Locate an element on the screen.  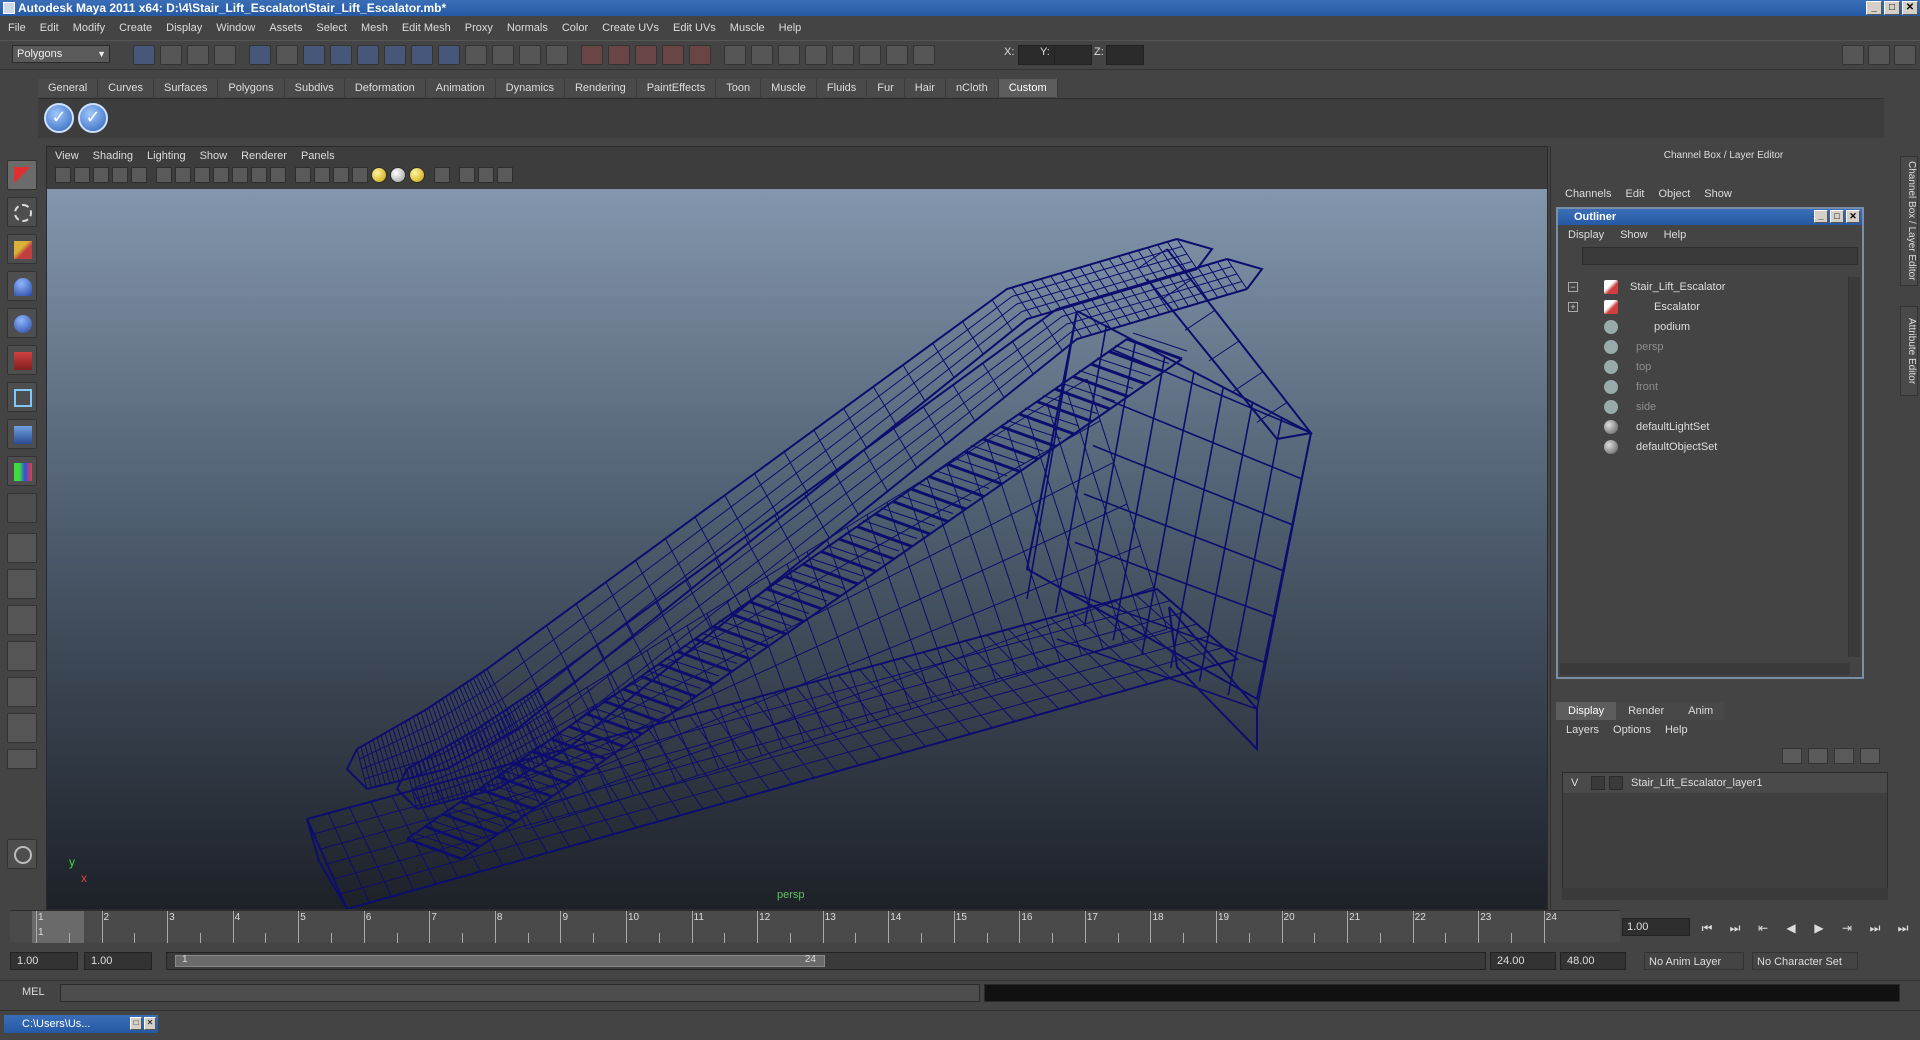
layer-visibility-toggle: V is located at coordinates (1574, 783).